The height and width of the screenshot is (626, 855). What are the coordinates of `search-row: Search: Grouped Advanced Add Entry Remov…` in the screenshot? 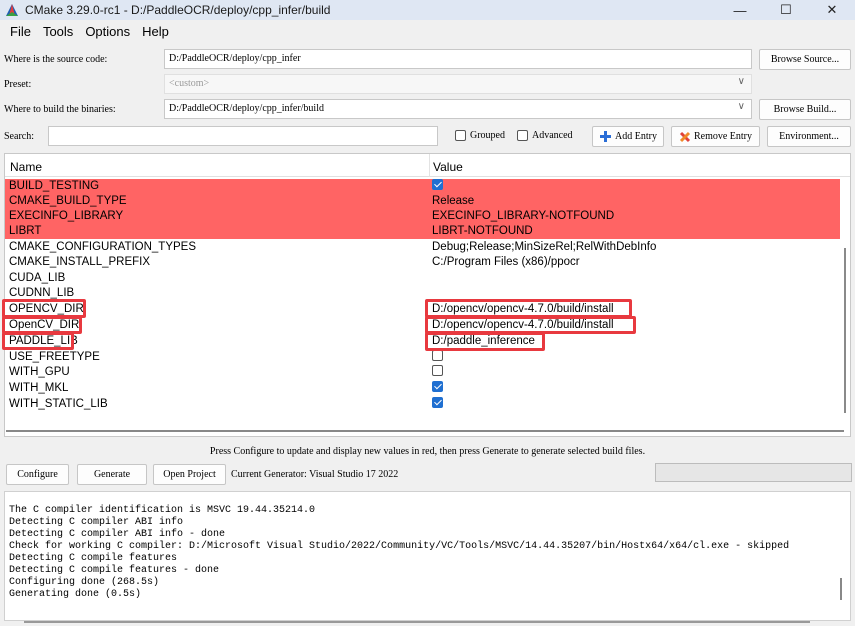 It's located at (427, 137).